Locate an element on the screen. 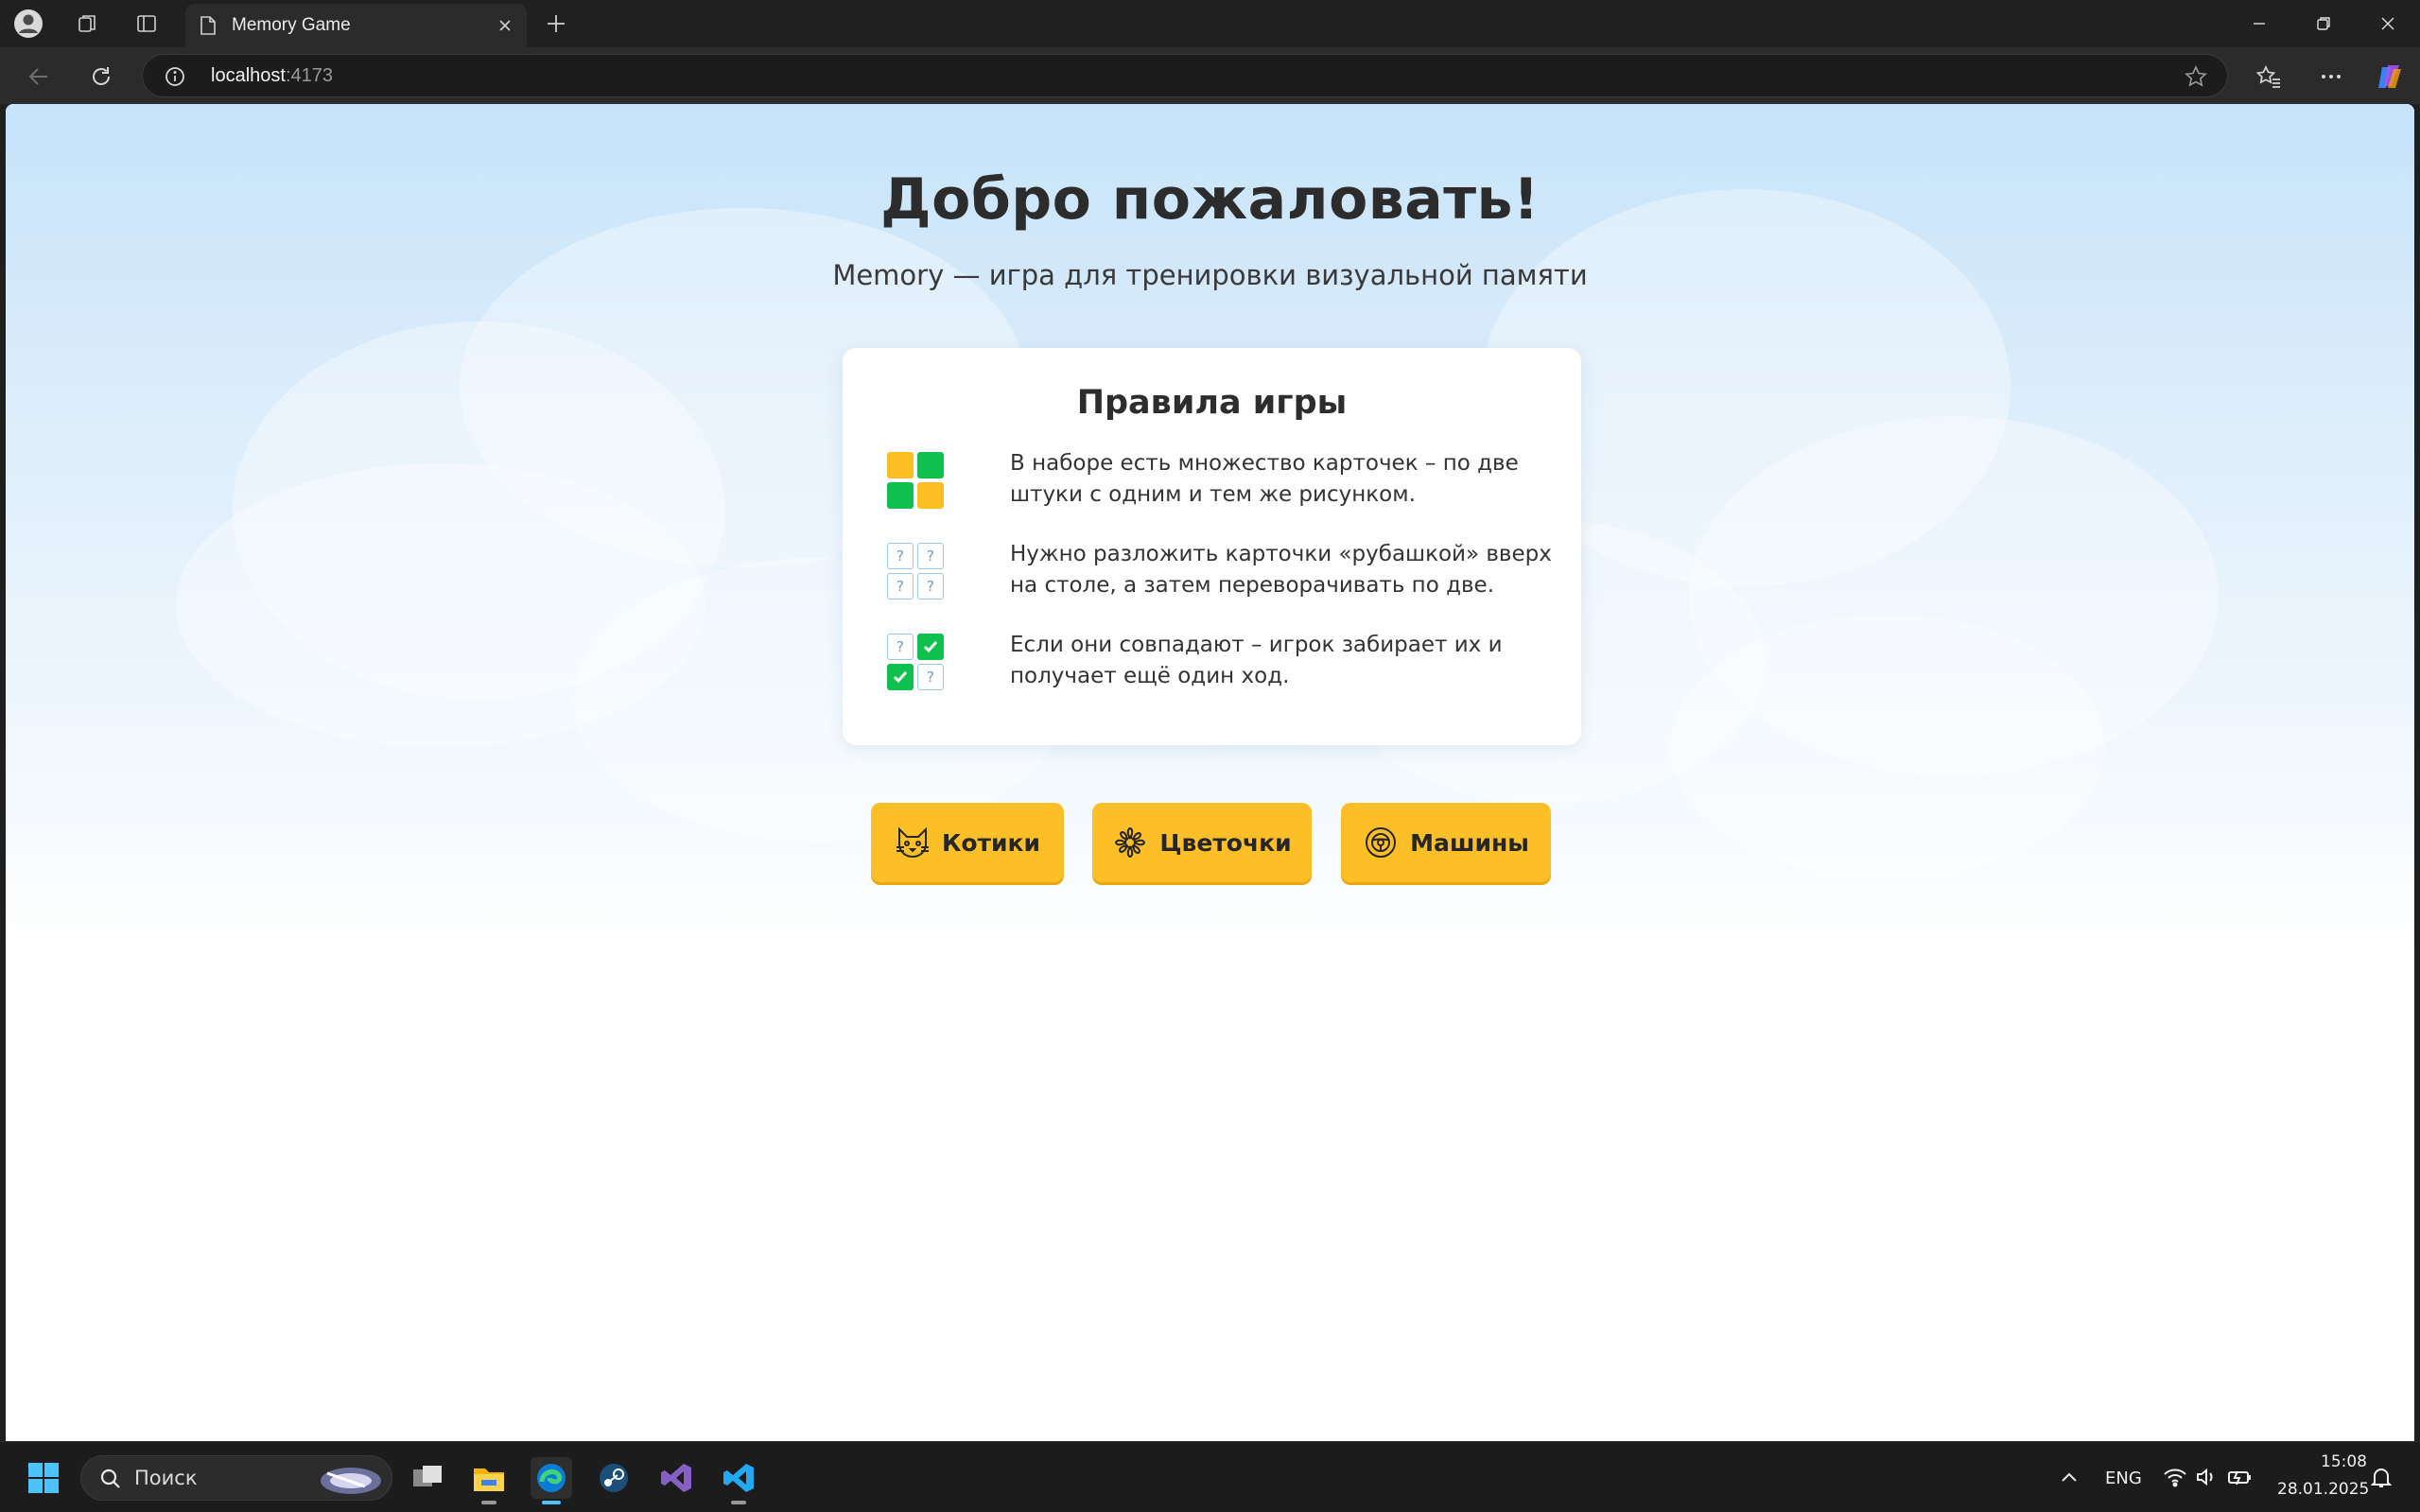  theme-button-label: Котики is located at coordinates (991, 842).